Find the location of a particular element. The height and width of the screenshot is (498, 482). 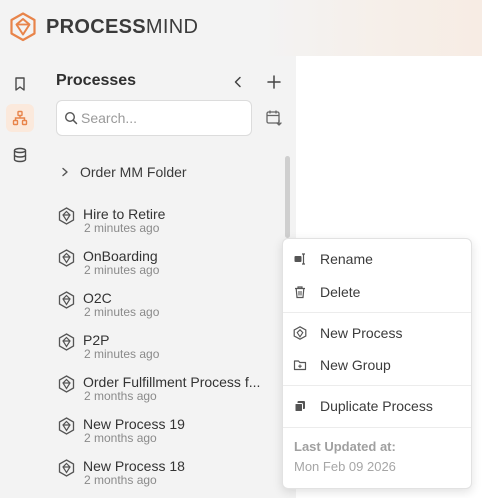

menu-item-new-process: New Process is located at coordinates (377, 333).